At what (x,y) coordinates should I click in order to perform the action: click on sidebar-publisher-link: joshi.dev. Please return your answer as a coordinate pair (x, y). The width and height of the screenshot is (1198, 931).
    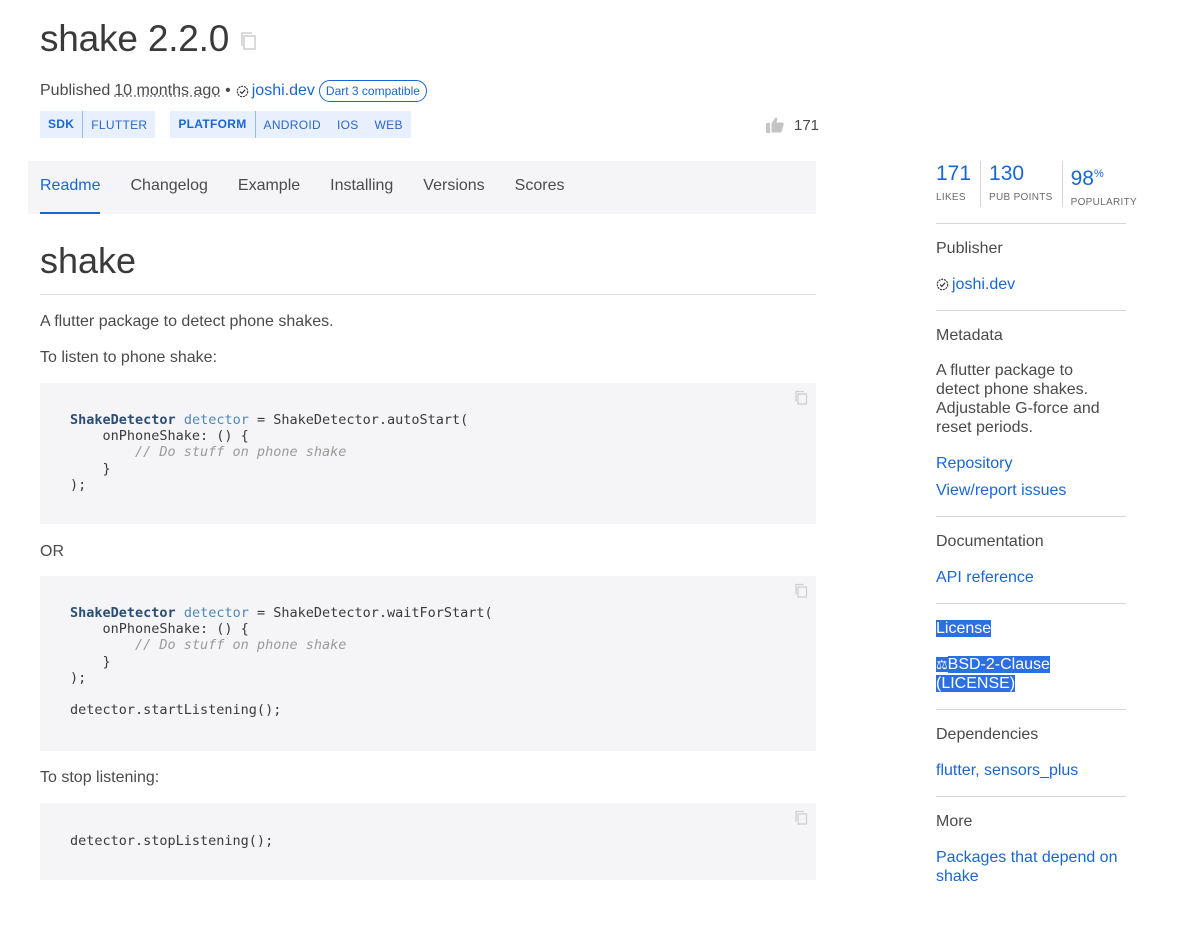
    Looking at the image, I should click on (1036, 284).